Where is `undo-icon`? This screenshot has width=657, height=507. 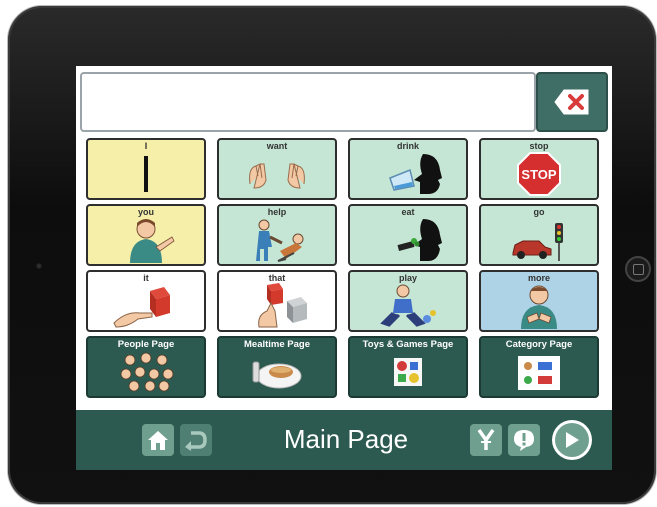
undo-icon is located at coordinates (196, 441).